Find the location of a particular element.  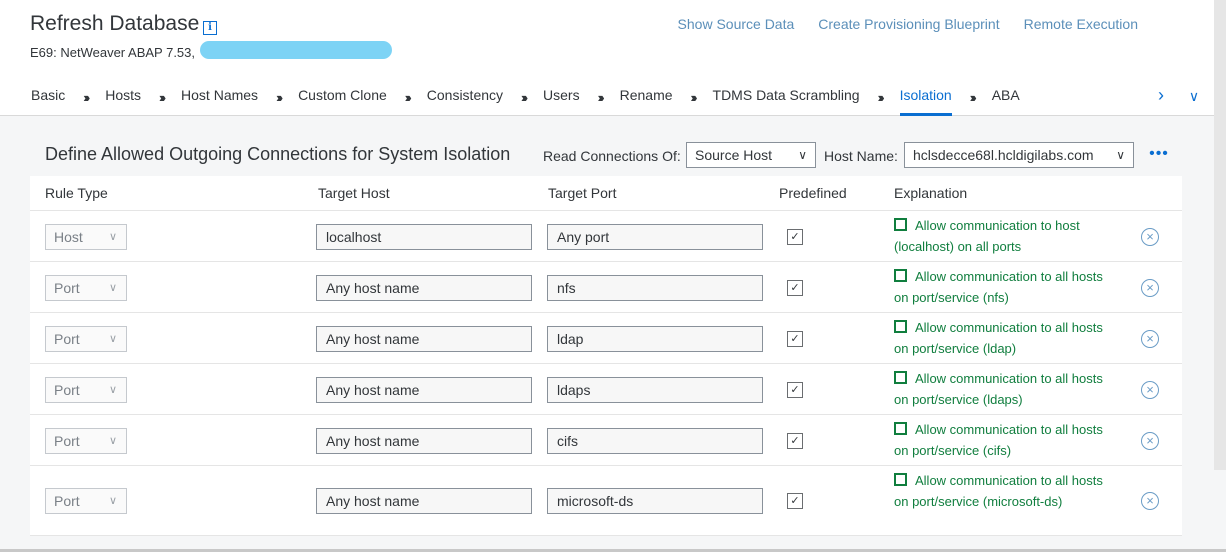

show-source-data-link: Show Source Data is located at coordinates (736, 24).